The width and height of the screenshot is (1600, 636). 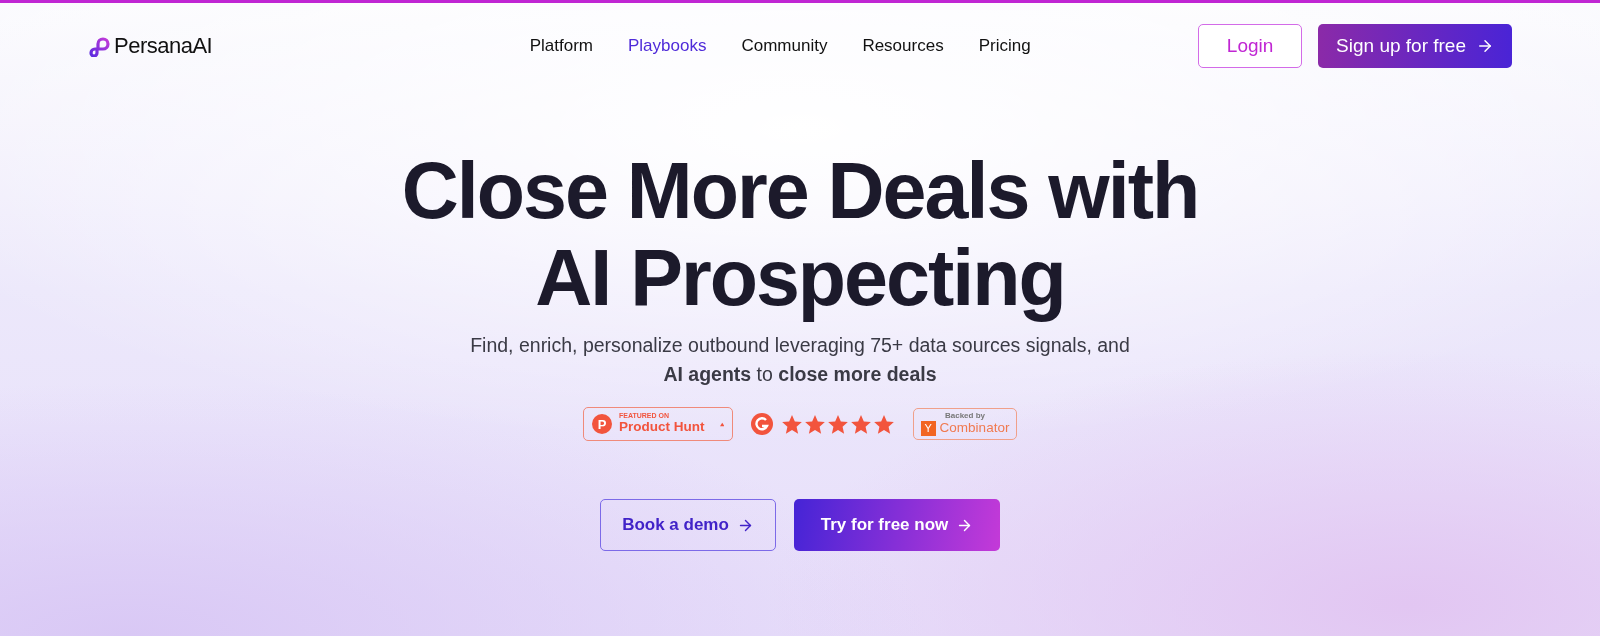 I want to click on product-hunt-logo: P, so click(x=602, y=424).